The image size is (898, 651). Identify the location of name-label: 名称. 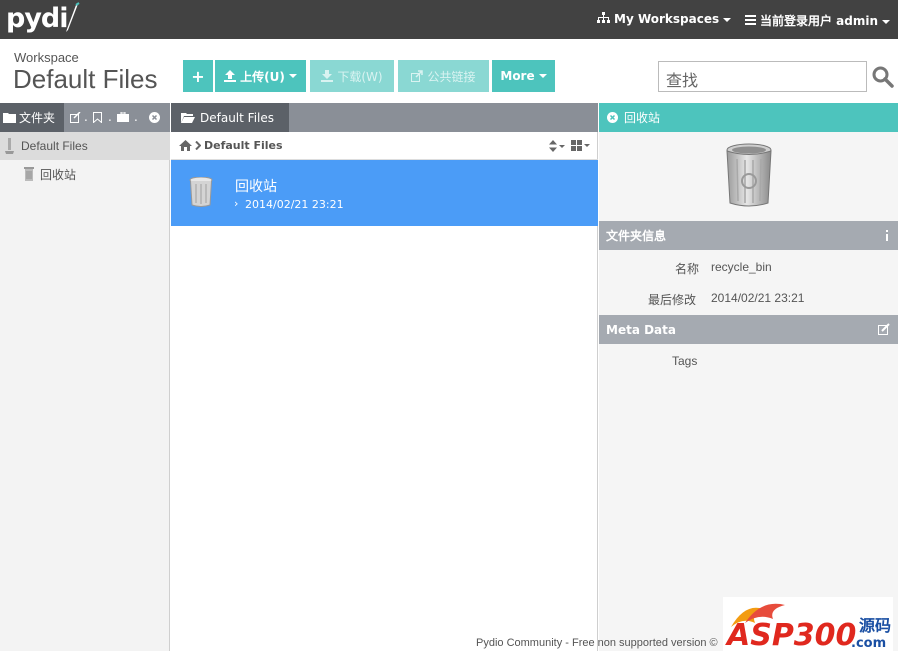
(687, 269).